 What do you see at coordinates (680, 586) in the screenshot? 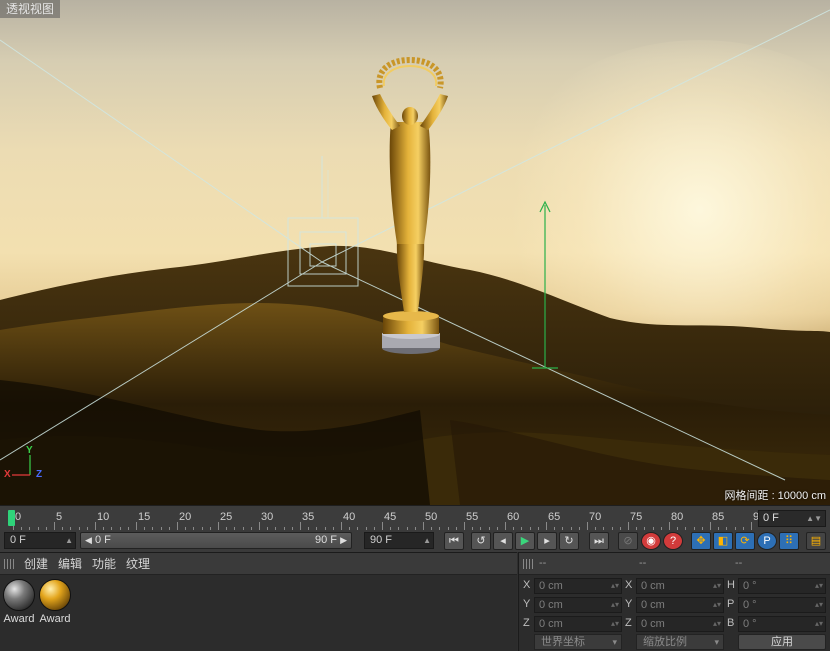
I see `size-x-field: 0 cm ▴▾` at bounding box center [680, 586].